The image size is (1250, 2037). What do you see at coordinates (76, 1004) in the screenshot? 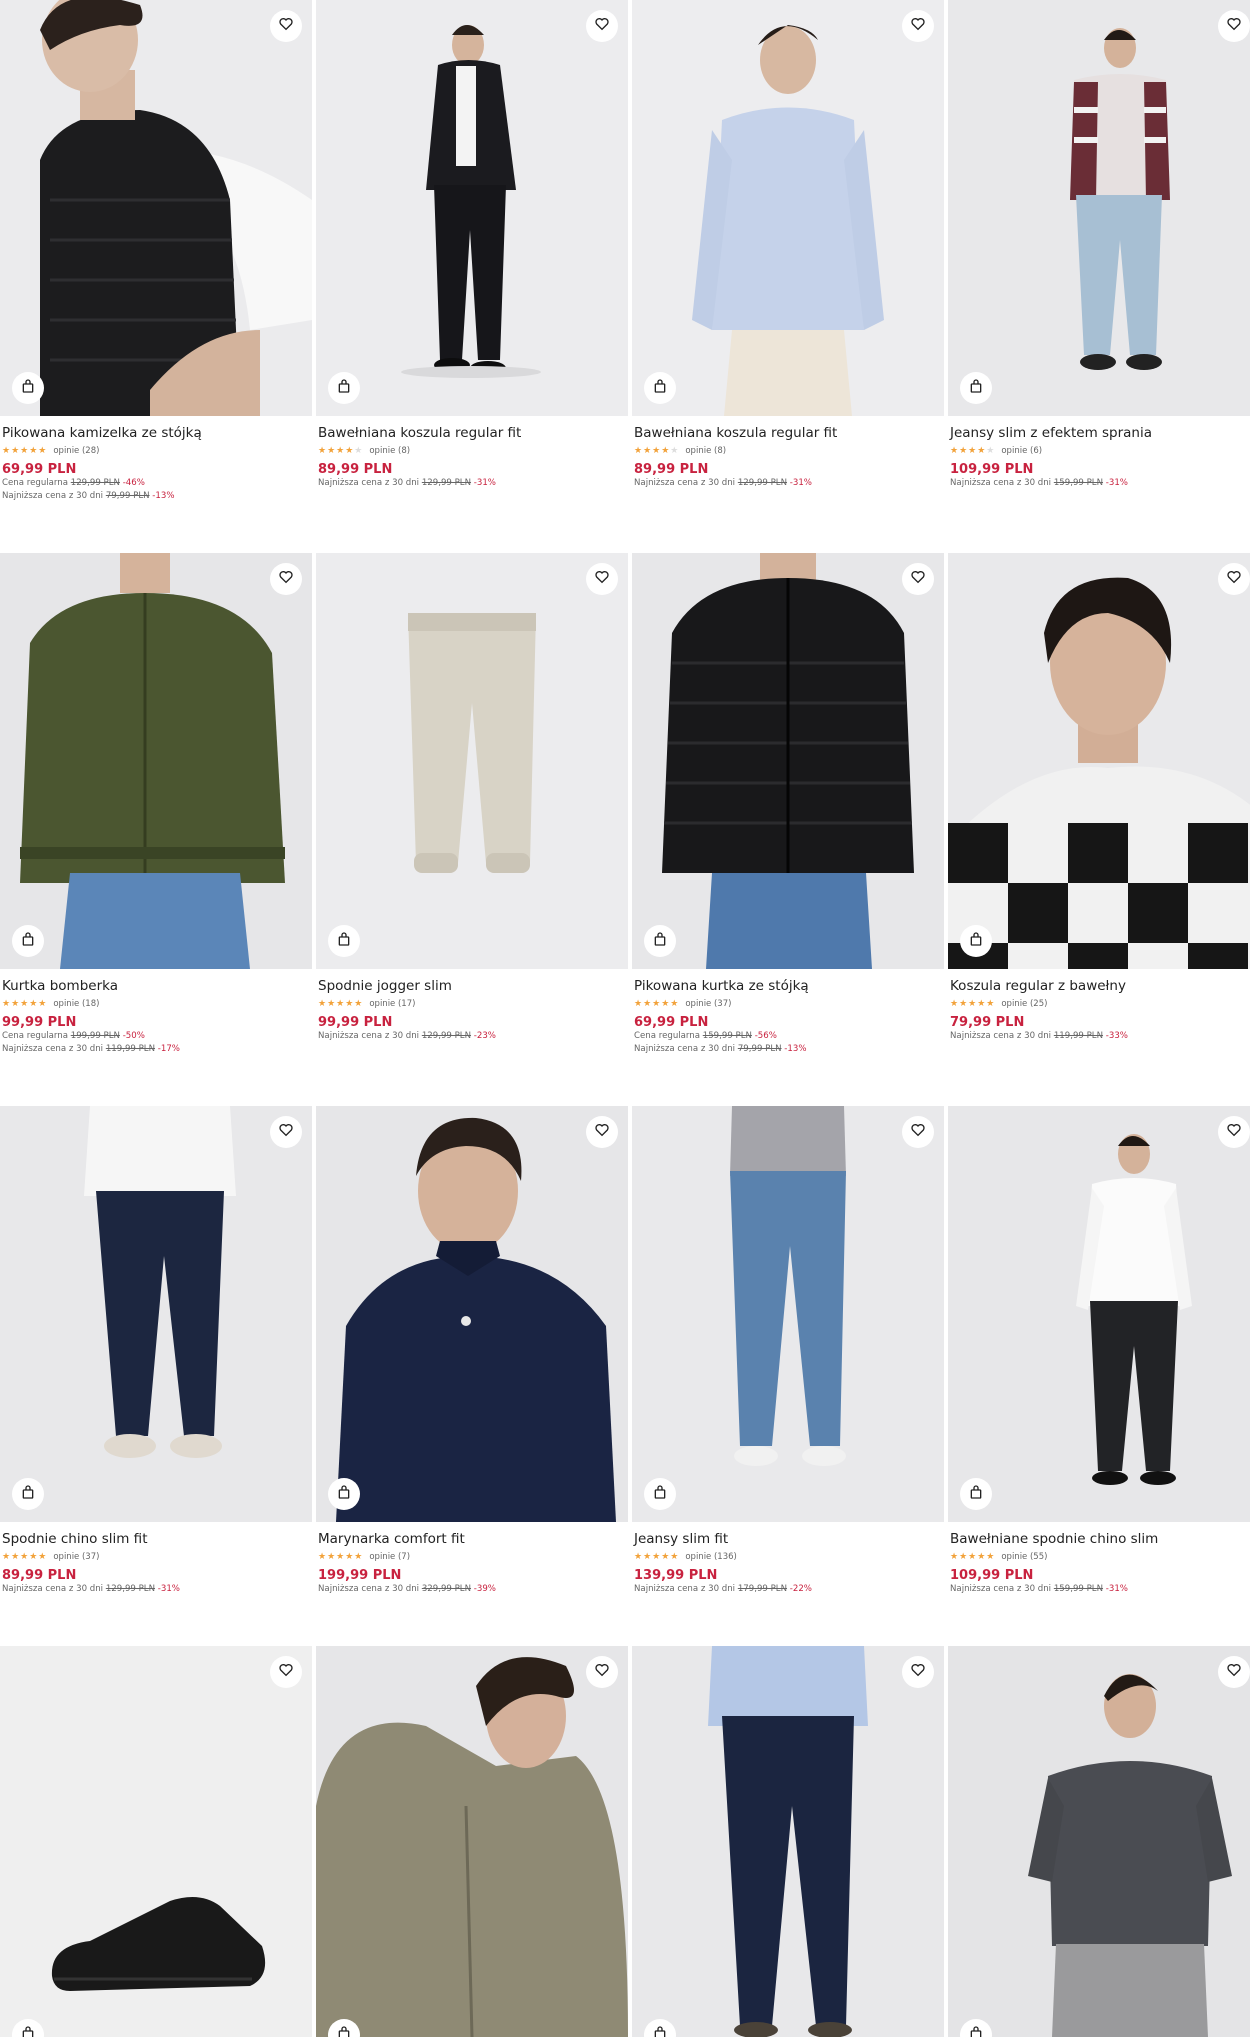
I see `review-count: opinie (18)` at bounding box center [76, 1004].